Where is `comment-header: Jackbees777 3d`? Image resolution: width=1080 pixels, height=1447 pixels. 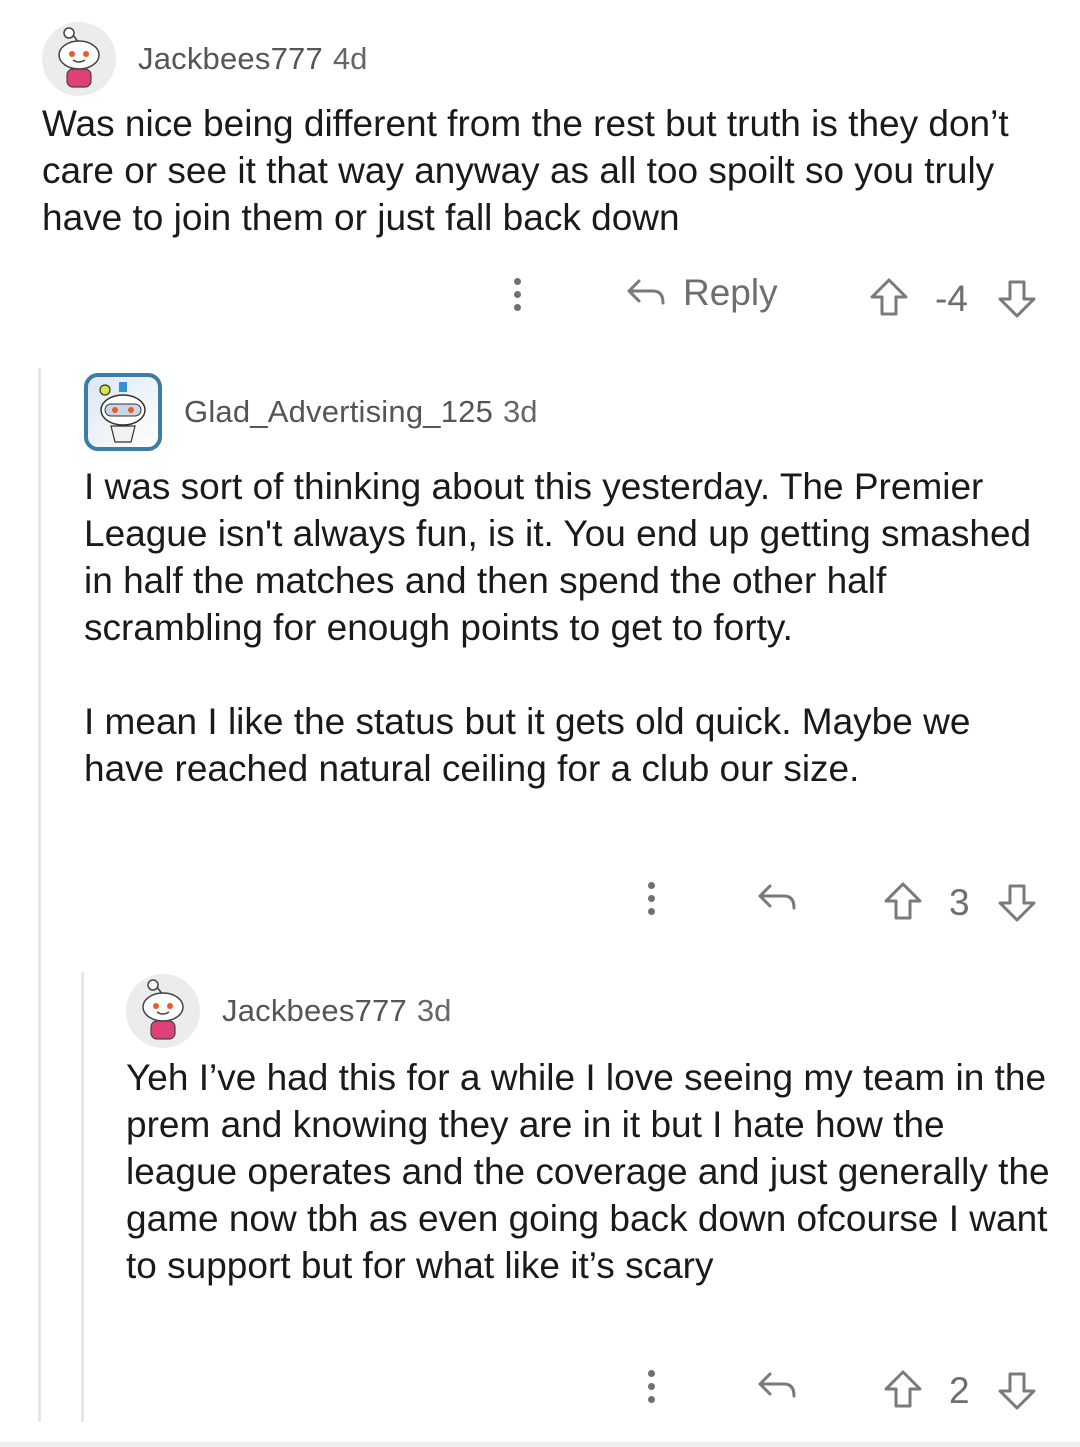
comment-header: Jackbees777 3d is located at coordinates (591, 1011).